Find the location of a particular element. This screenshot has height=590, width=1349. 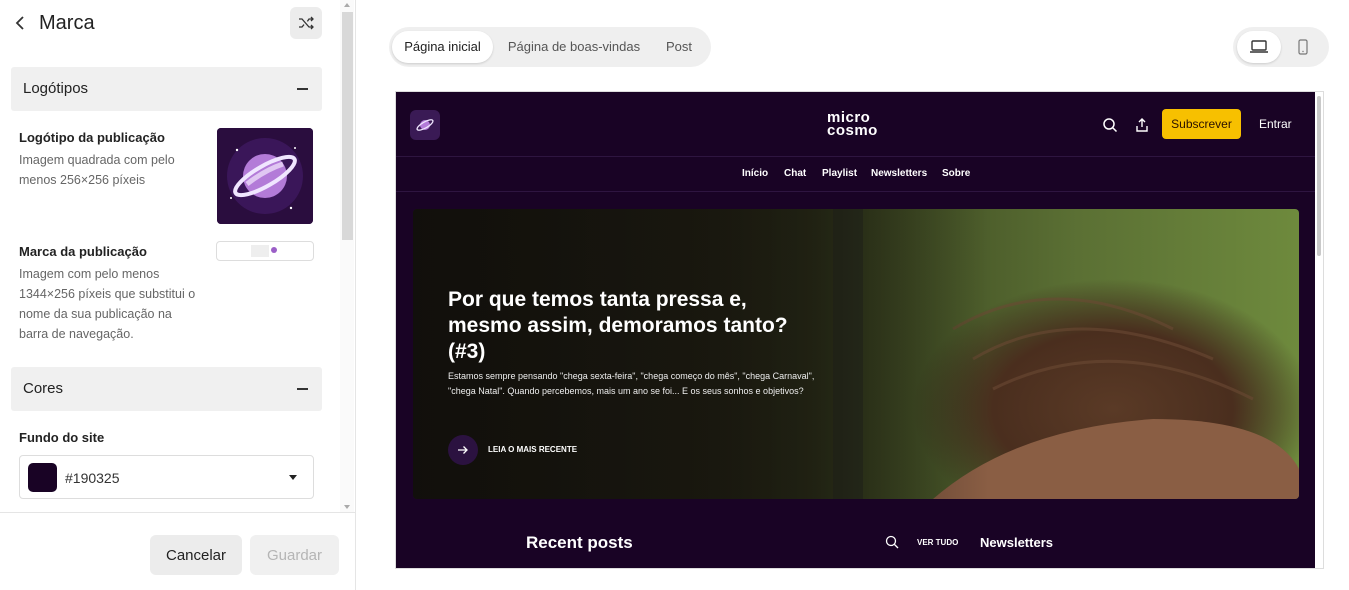

publication-logo-upload is located at coordinates (265, 176).